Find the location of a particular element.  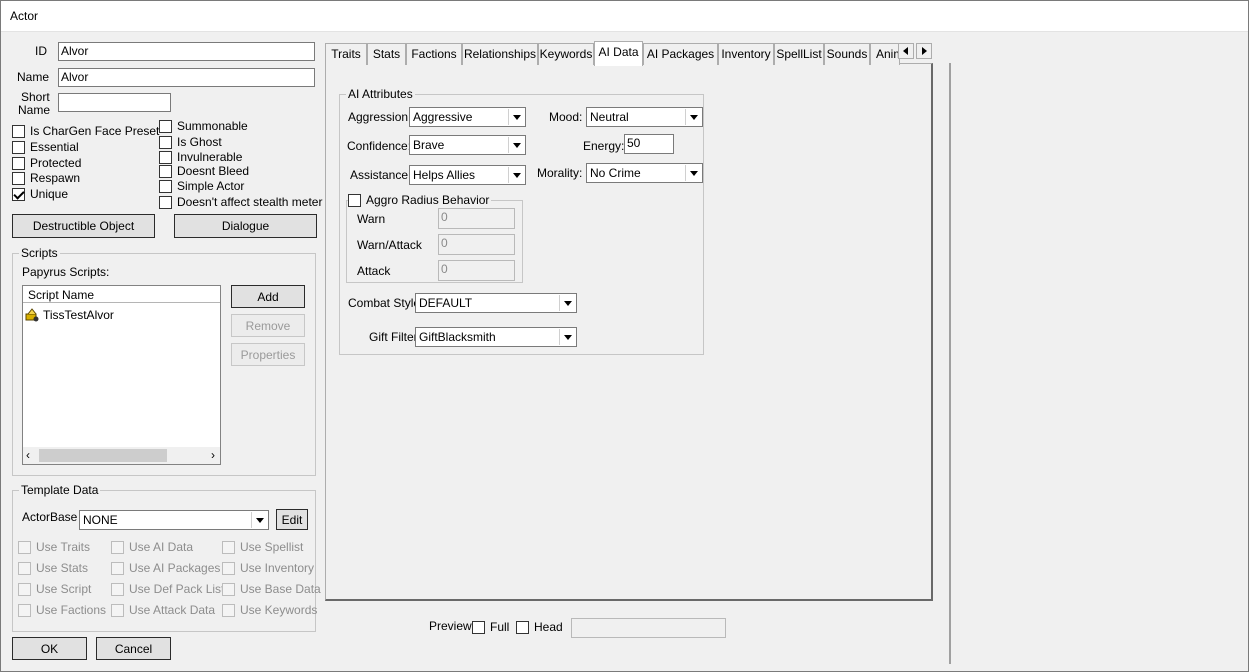

tab-sounds: Sounds is located at coordinates (847, 54).